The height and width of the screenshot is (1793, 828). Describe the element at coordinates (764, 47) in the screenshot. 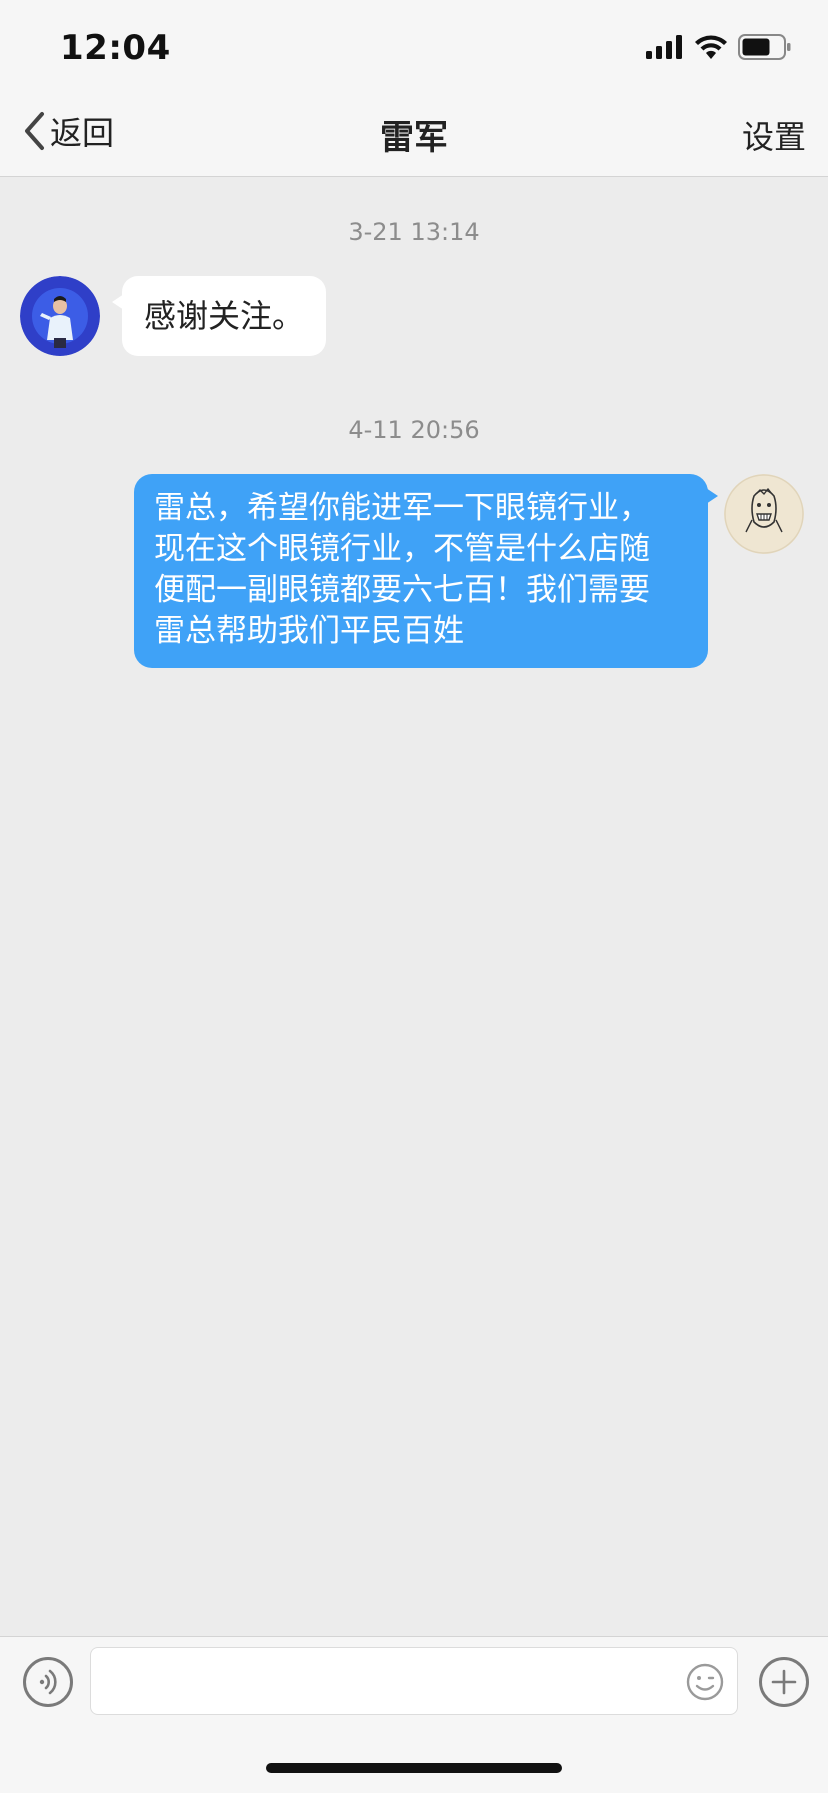

I see `battery-icon` at that location.